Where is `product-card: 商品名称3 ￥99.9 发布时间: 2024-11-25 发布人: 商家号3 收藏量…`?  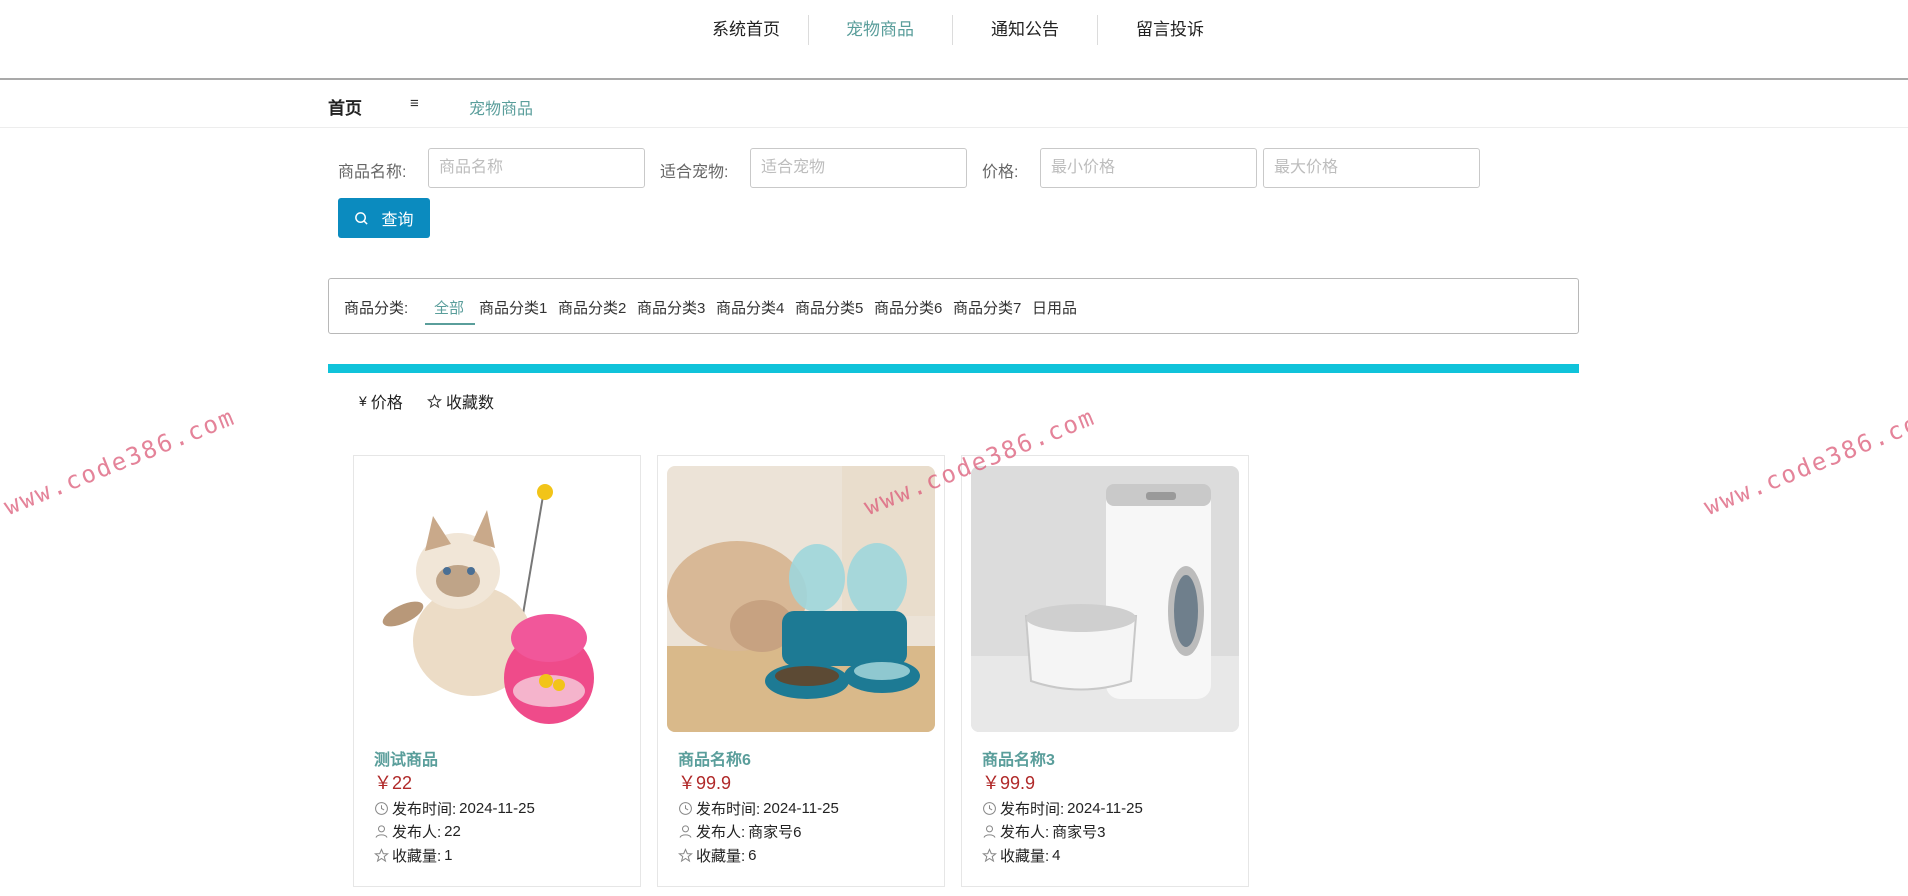
product-card: 商品名称3 ￥99.9 发布时间: 2024-11-25 发布人: 商家号3 收藏量… is located at coordinates (1105, 671).